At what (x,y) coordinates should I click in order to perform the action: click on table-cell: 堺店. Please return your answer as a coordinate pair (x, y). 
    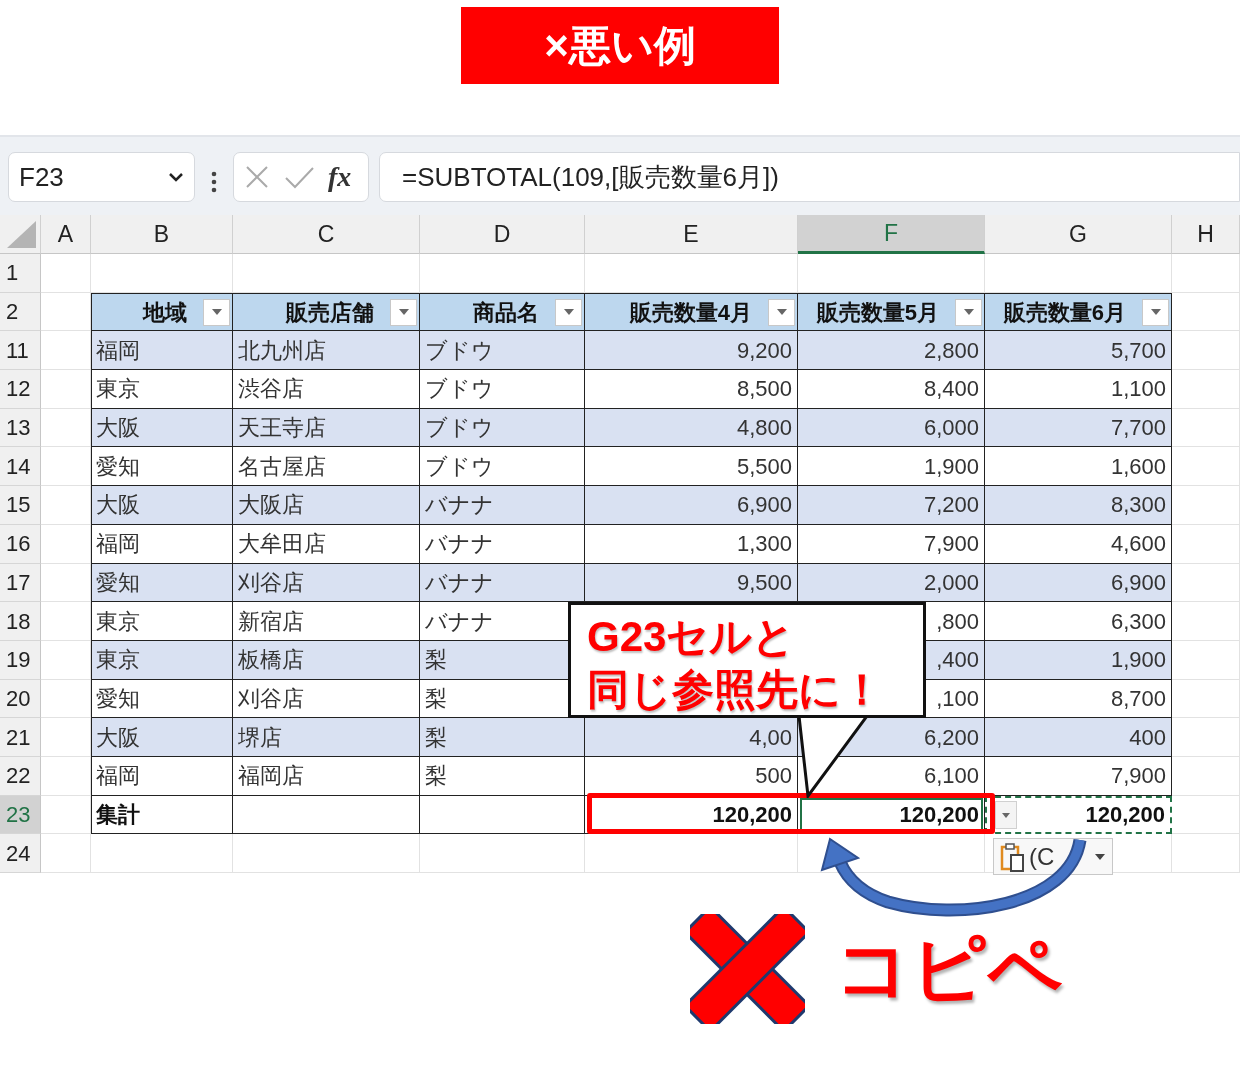
    Looking at the image, I should click on (326, 737).